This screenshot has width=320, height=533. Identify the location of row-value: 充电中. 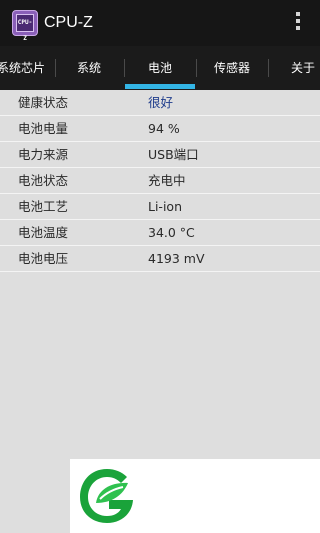
(167, 180).